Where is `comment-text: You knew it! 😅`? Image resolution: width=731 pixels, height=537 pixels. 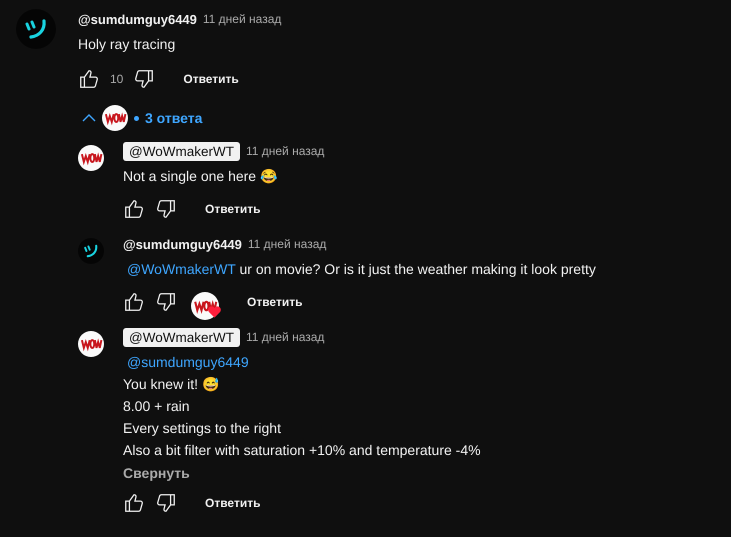 comment-text: You knew it! 😅 is located at coordinates (171, 384).